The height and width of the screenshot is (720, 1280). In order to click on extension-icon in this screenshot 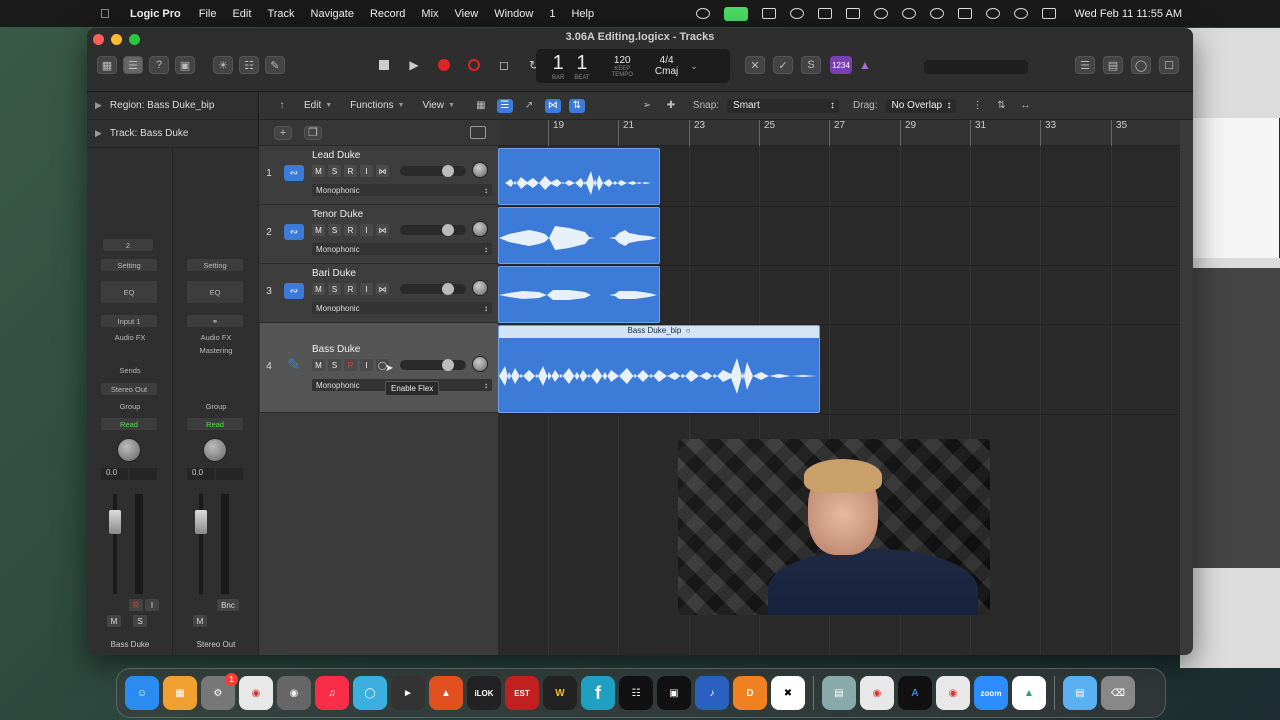, I will do `click(825, 13)`.